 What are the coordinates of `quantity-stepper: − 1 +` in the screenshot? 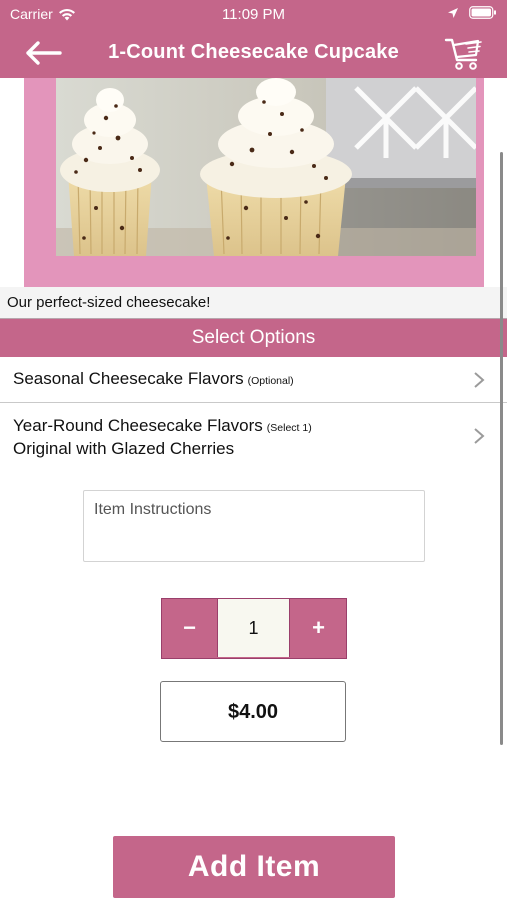 It's located at (254, 628).